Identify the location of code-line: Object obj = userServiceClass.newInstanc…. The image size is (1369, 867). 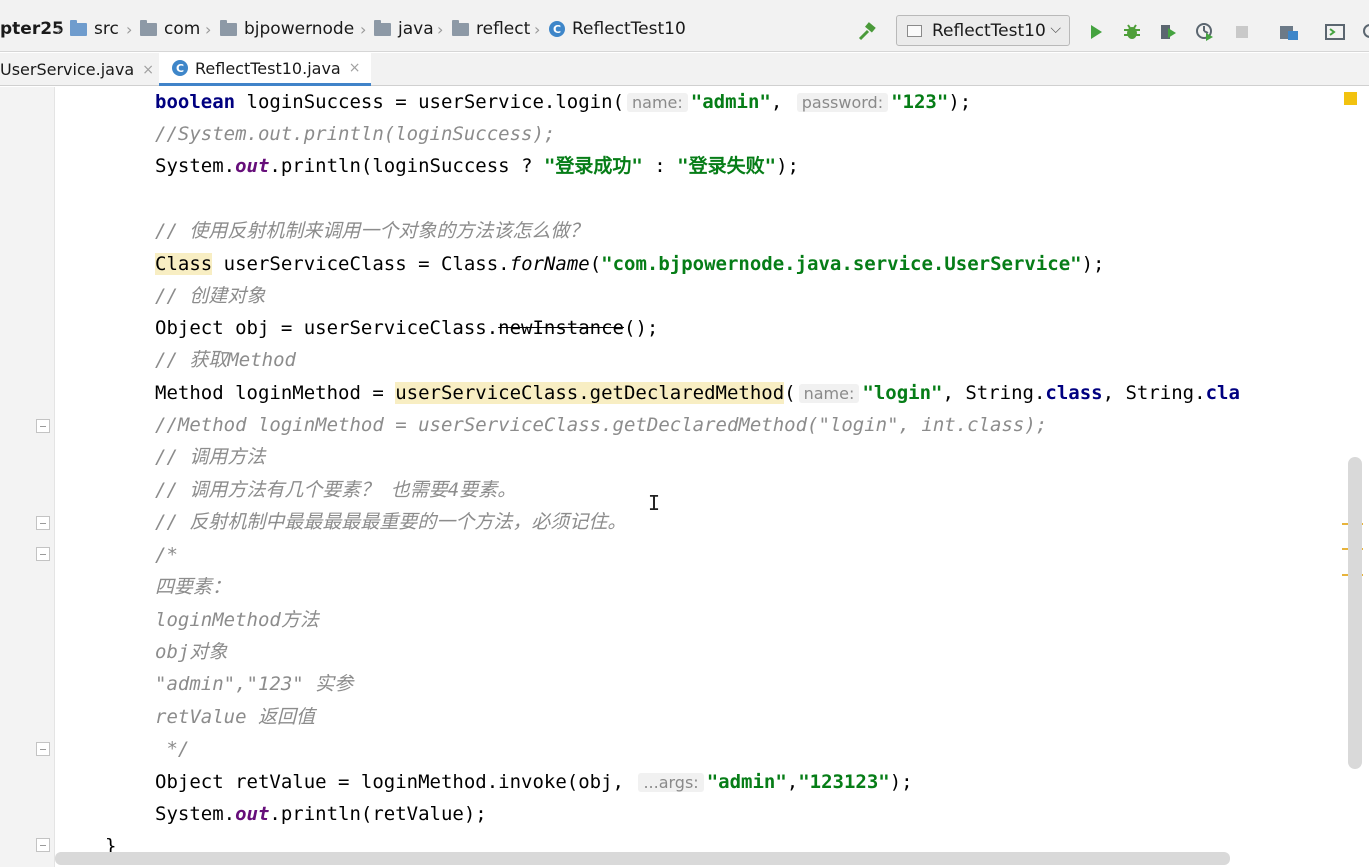
(407, 328).